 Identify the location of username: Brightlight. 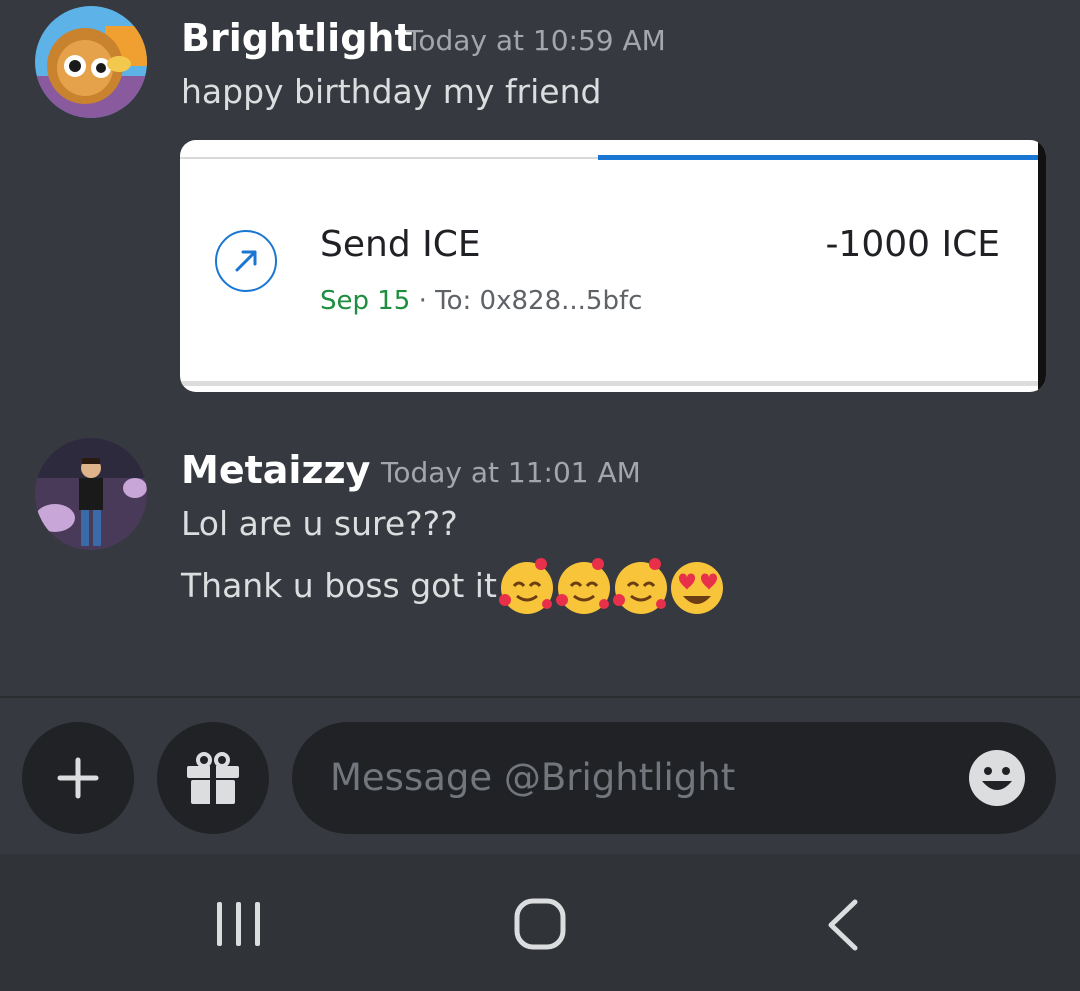
(297, 38).